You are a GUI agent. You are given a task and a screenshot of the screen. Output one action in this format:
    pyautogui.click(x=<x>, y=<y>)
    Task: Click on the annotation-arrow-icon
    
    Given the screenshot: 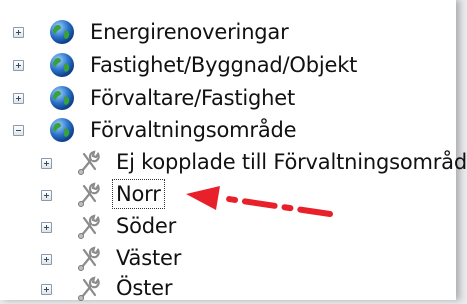 What is the action you would take?
    pyautogui.click(x=259, y=201)
    